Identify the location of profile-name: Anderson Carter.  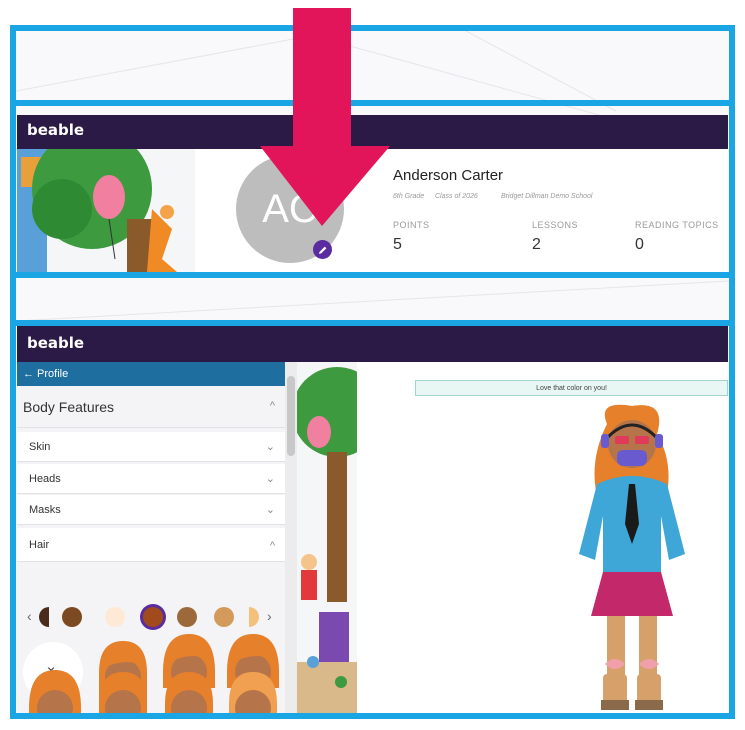
(448, 175).